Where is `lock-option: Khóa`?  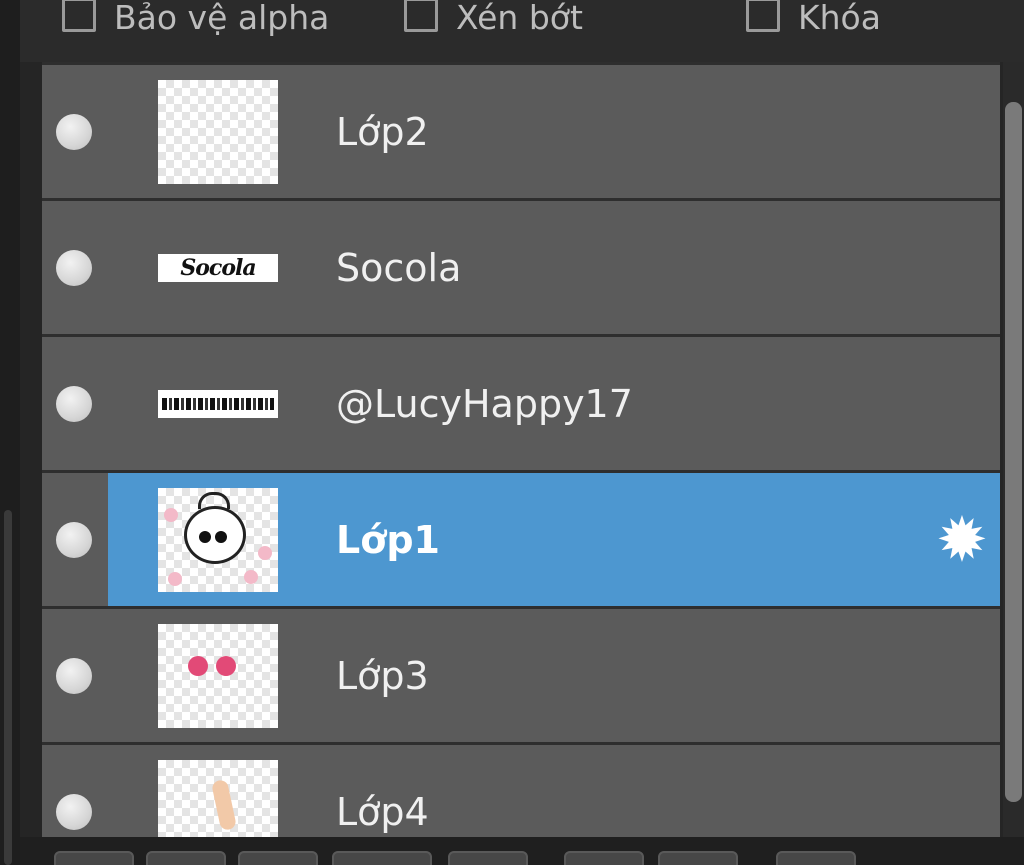
lock-option: Khóa is located at coordinates (813, 20).